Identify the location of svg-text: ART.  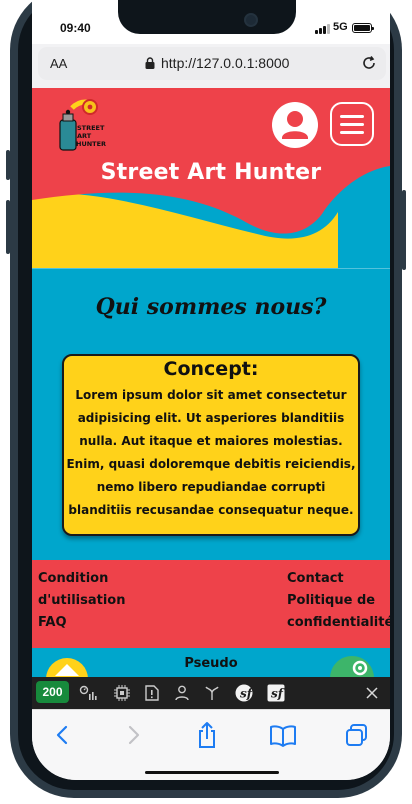
(84, 136).